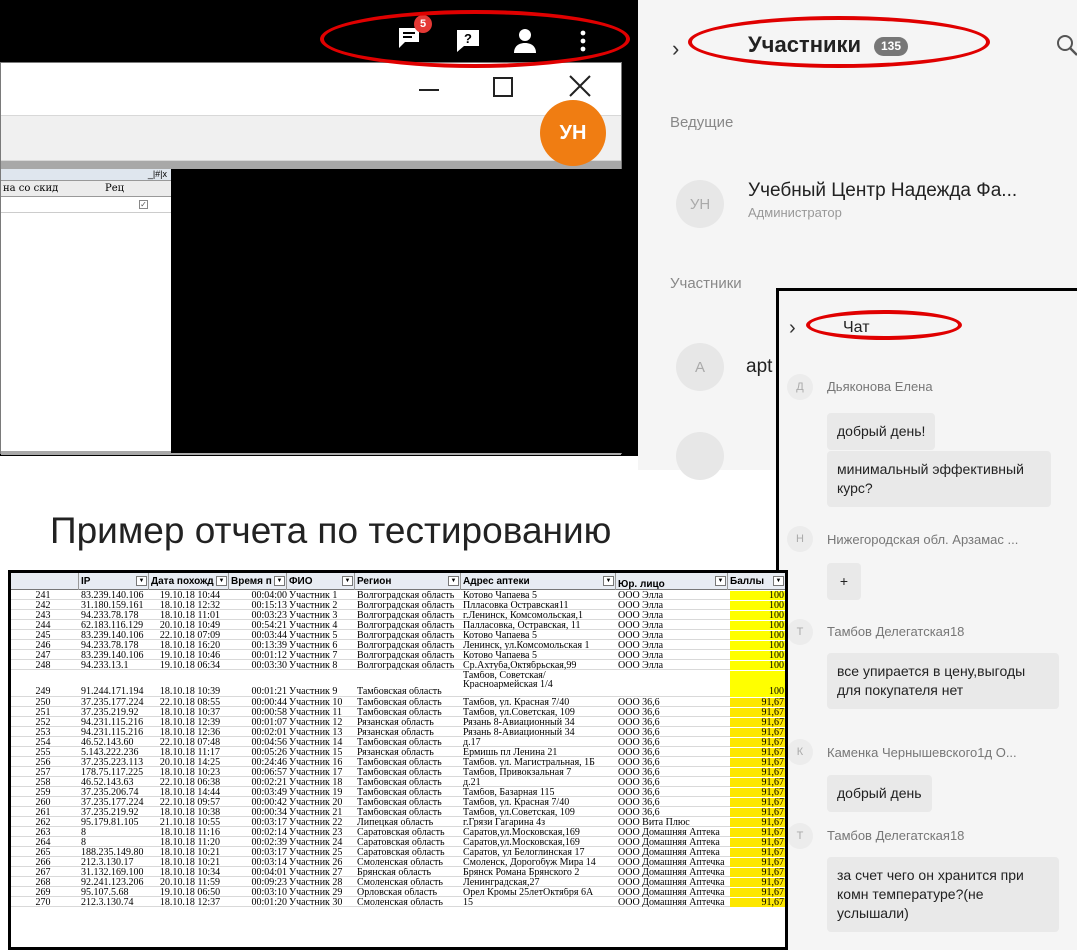 This screenshot has height=950, width=1077. What do you see at coordinates (43, 752) in the screenshot?
I see `cell-rownum: 255` at bounding box center [43, 752].